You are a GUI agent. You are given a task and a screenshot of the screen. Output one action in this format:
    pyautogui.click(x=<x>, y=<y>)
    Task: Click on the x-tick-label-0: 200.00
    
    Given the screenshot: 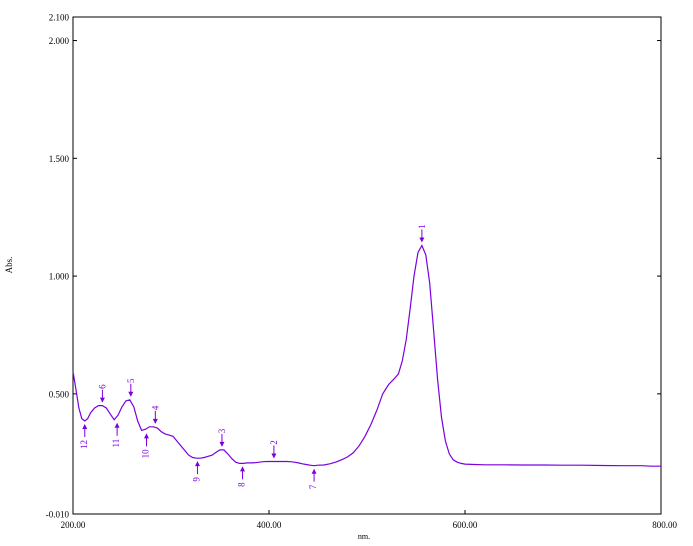 What is the action you would take?
    pyautogui.click(x=73, y=525)
    